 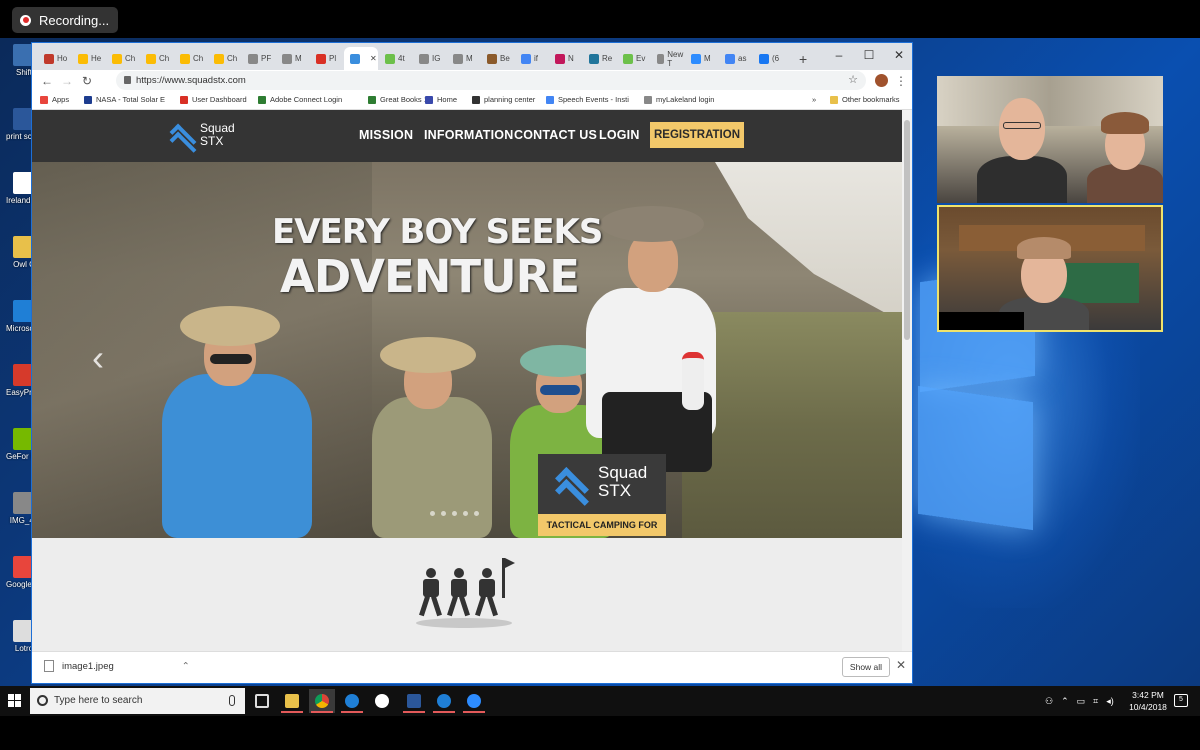 I want to click on tab-label: if, so click(x=536, y=58).